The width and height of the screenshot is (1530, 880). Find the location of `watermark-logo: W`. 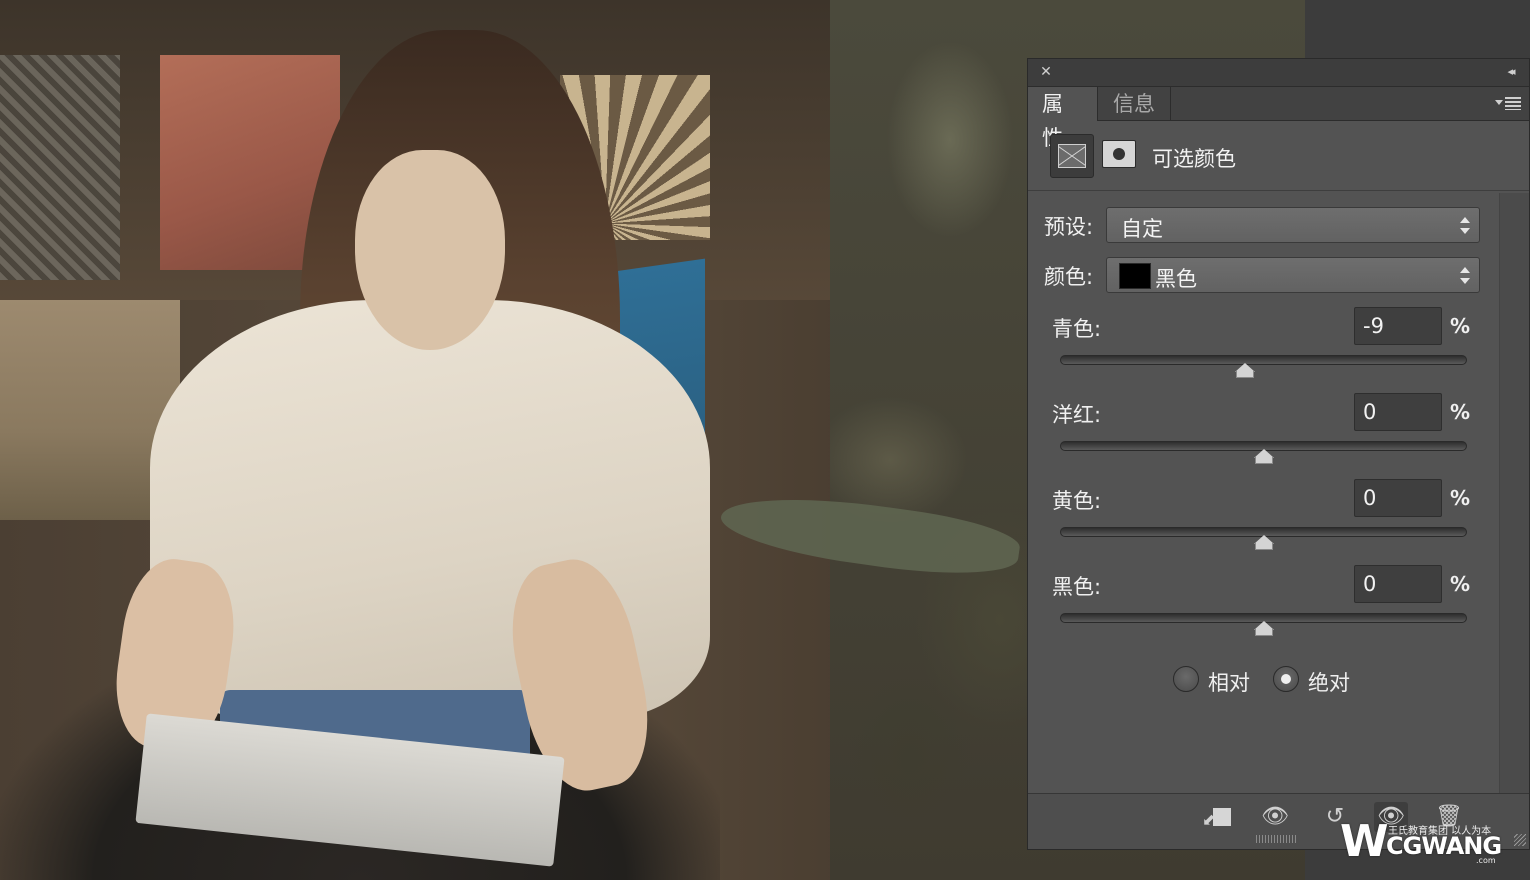

watermark-logo: W is located at coordinates (1364, 841).